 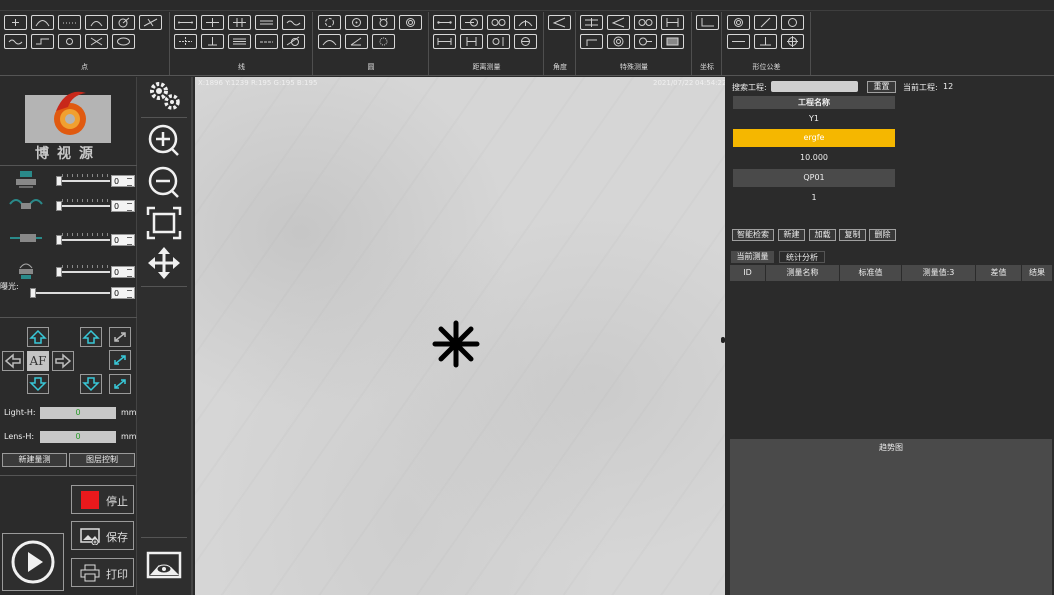 What do you see at coordinates (738, 22) in the screenshot?
I see `roundness-icon` at bounding box center [738, 22].